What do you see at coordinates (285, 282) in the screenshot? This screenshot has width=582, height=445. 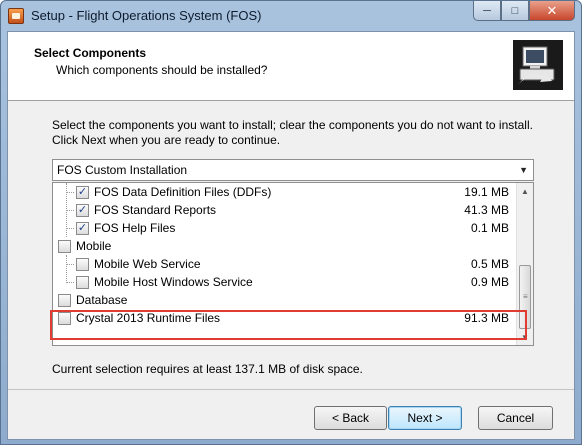 I see `list-item: Mobile Host Windows Service 0.9 MB` at bounding box center [285, 282].